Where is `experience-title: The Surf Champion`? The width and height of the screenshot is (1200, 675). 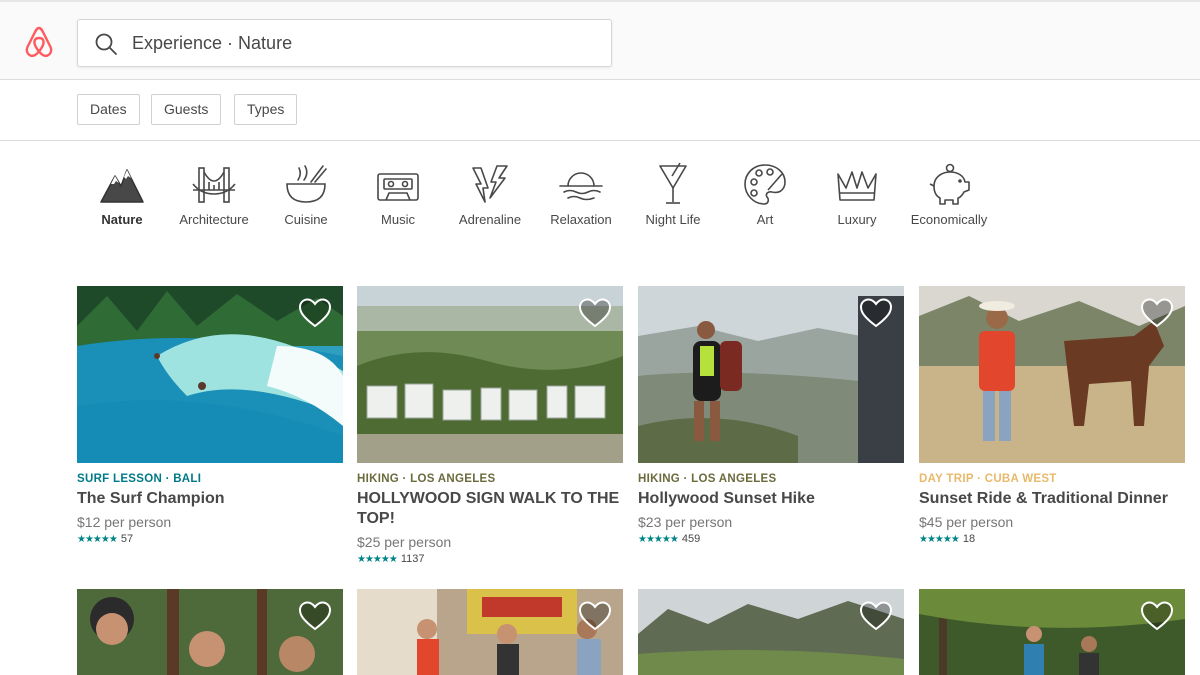
experience-title: The Surf Champion is located at coordinates (210, 499).